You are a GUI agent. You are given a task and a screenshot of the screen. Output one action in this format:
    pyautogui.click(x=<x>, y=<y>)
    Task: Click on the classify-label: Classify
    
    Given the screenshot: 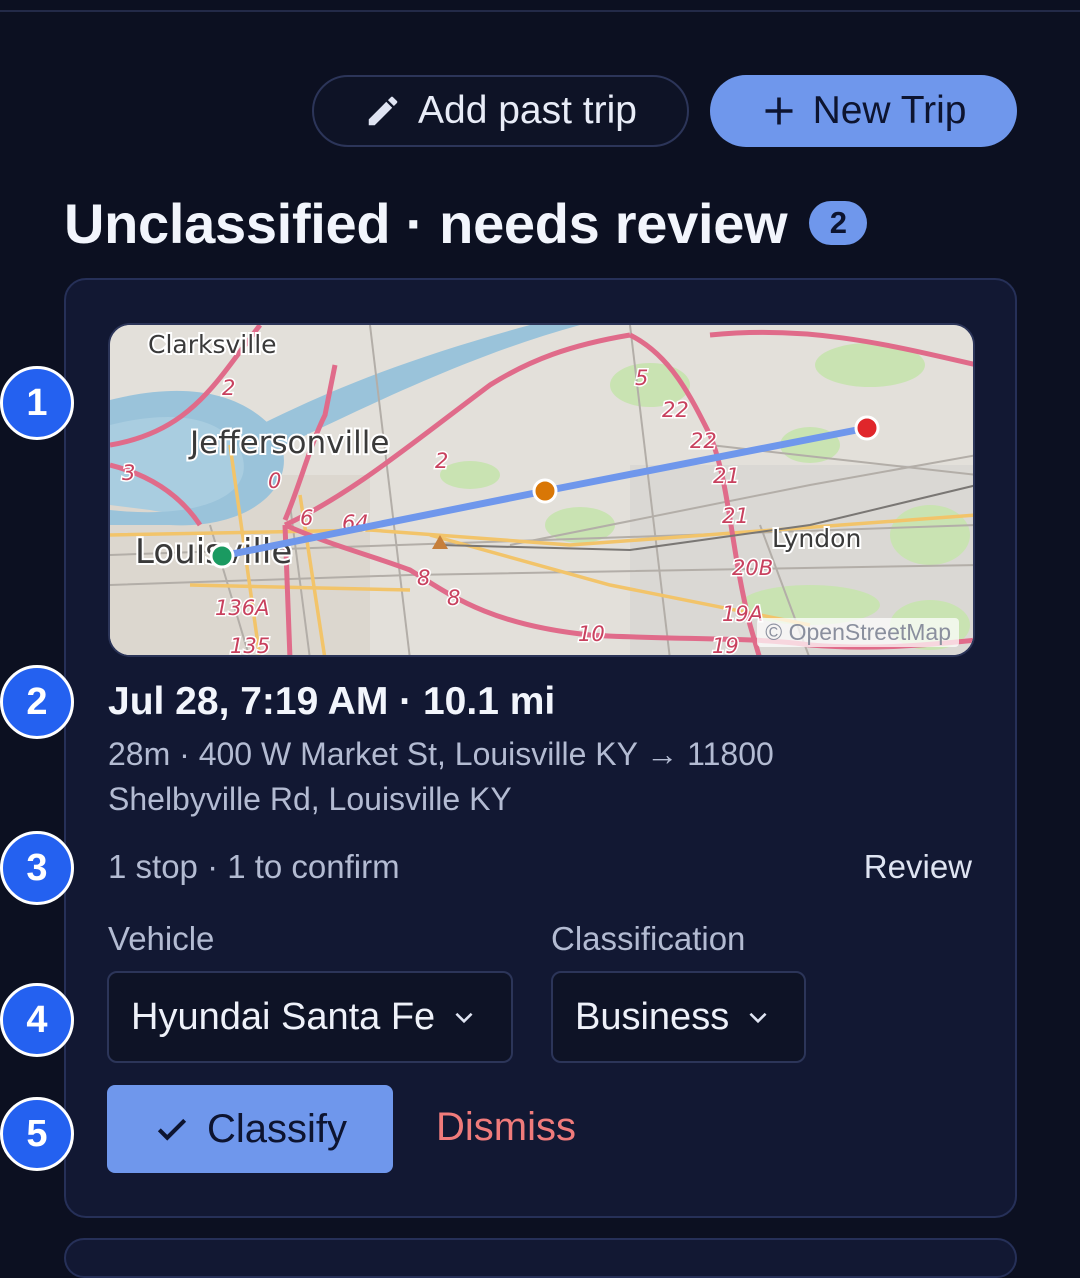 What is the action you would take?
    pyautogui.click(x=277, y=1128)
    